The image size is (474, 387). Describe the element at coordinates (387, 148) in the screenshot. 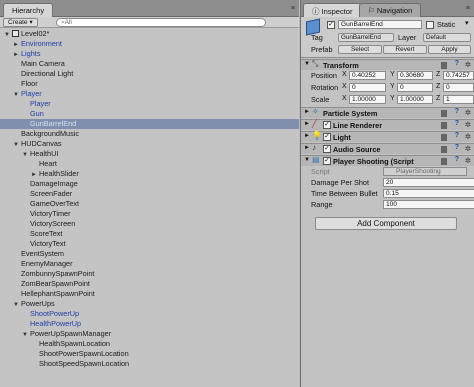

I see `audio-source-header: ► ♪ ✓ Audio Source ? ✲` at that location.